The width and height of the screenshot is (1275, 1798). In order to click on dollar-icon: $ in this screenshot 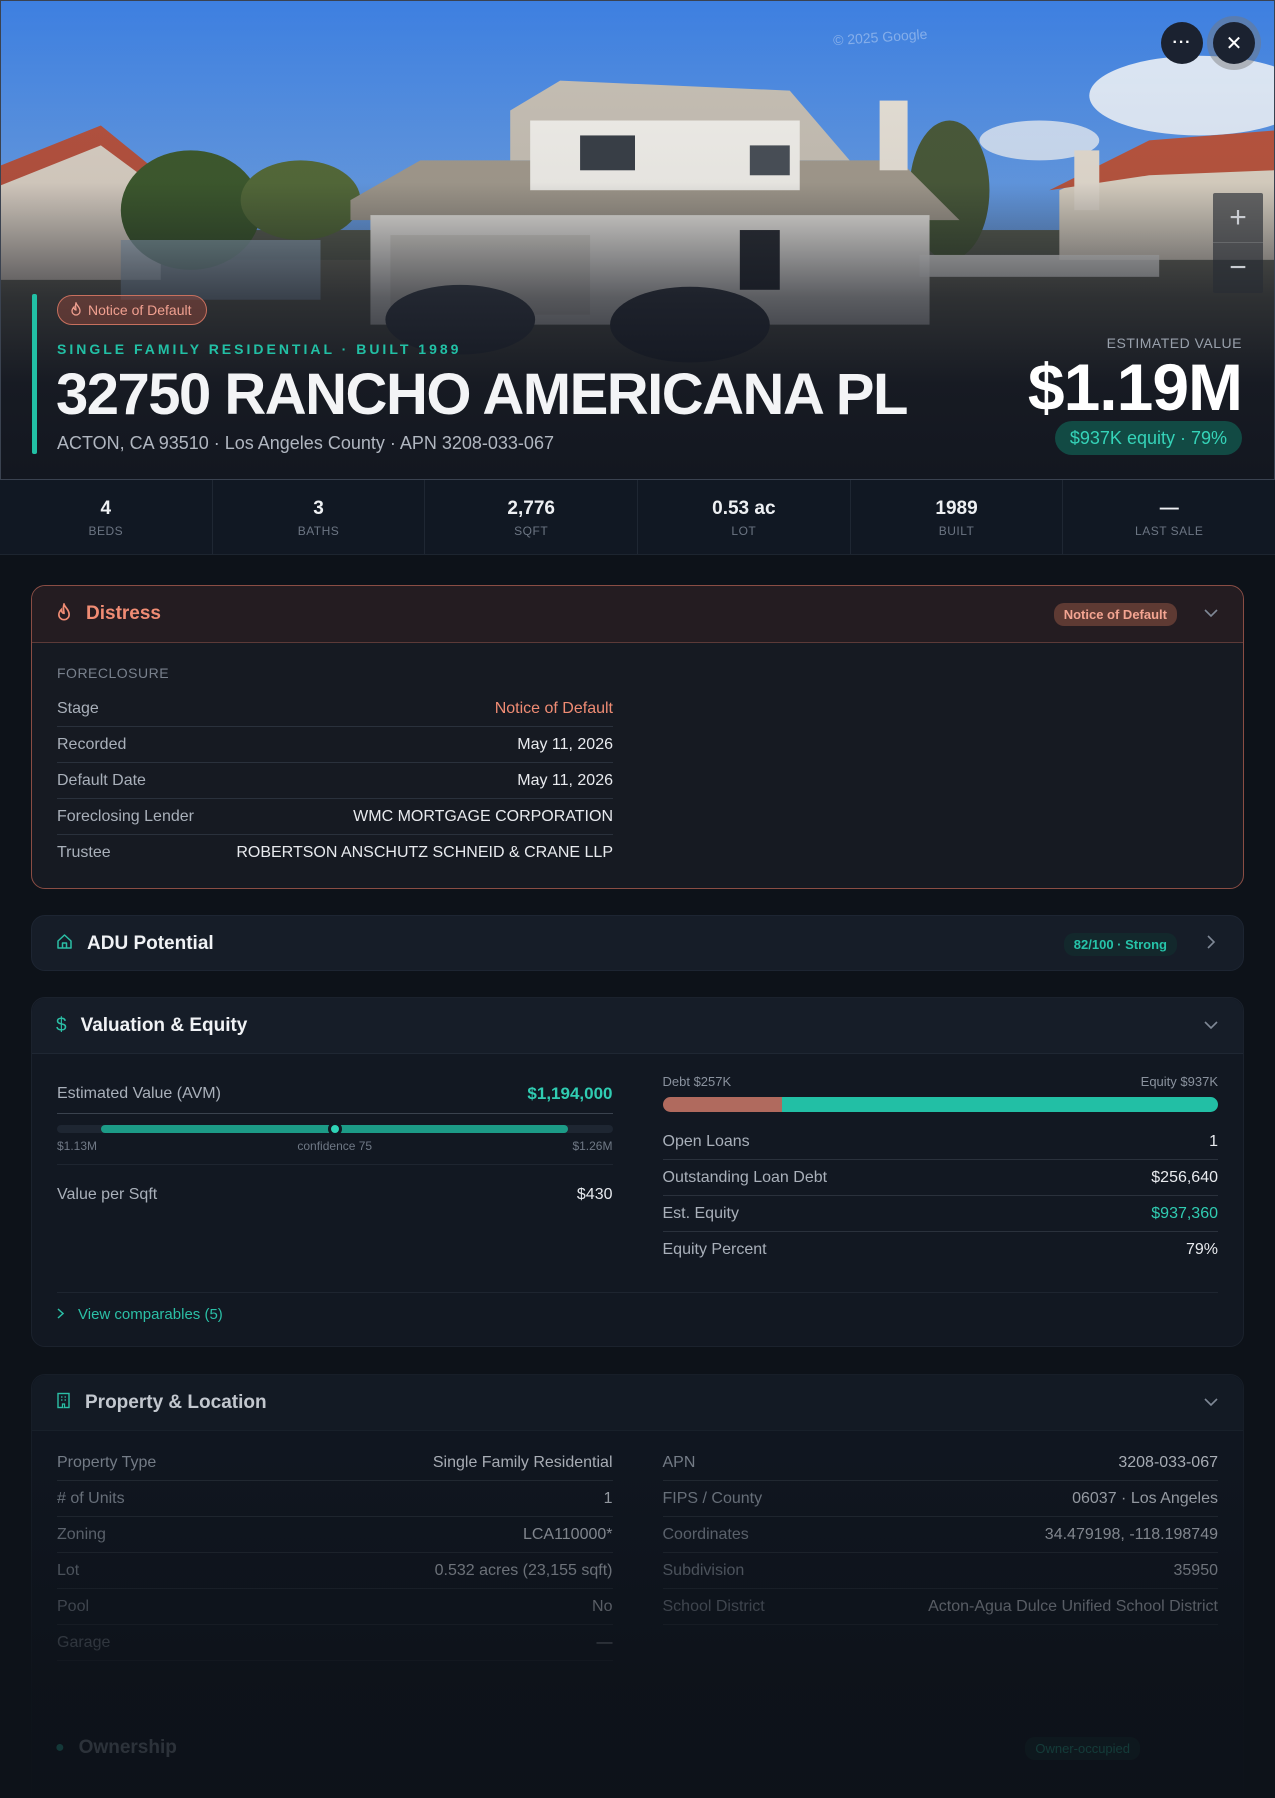, I will do `click(61, 1025)`.